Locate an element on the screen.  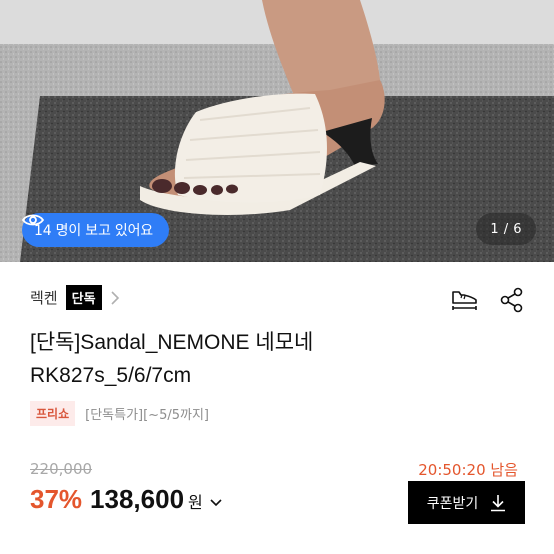
coupon-button-label: 쿠폰받기 is located at coordinates (452, 502).